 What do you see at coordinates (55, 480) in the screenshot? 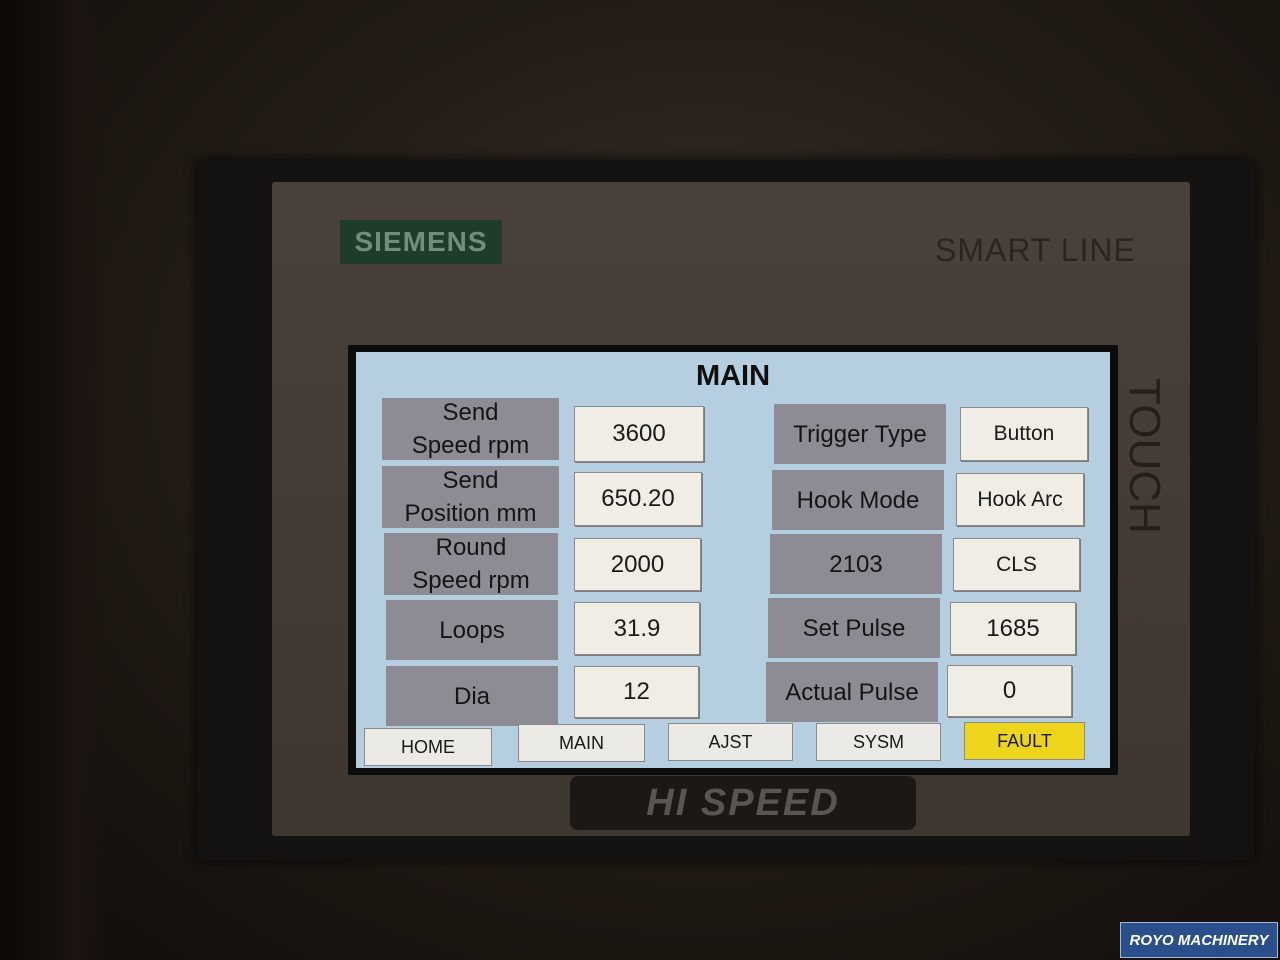
I see `background-shadow` at bounding box center [55, 480].